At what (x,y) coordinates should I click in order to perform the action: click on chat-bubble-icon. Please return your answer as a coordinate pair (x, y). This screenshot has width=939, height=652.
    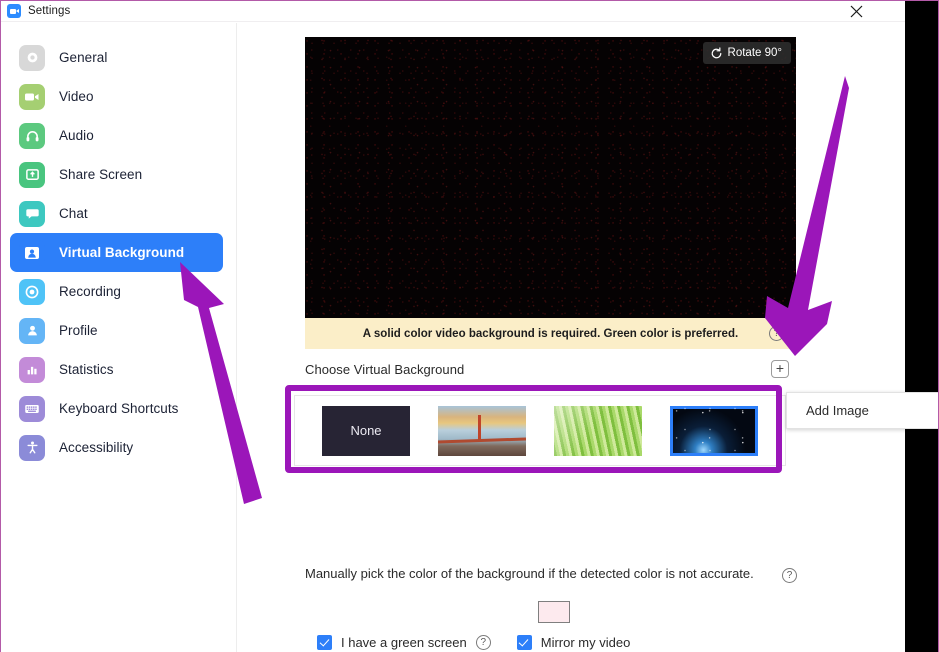
    Looking at the image, I should click on (32, 213).